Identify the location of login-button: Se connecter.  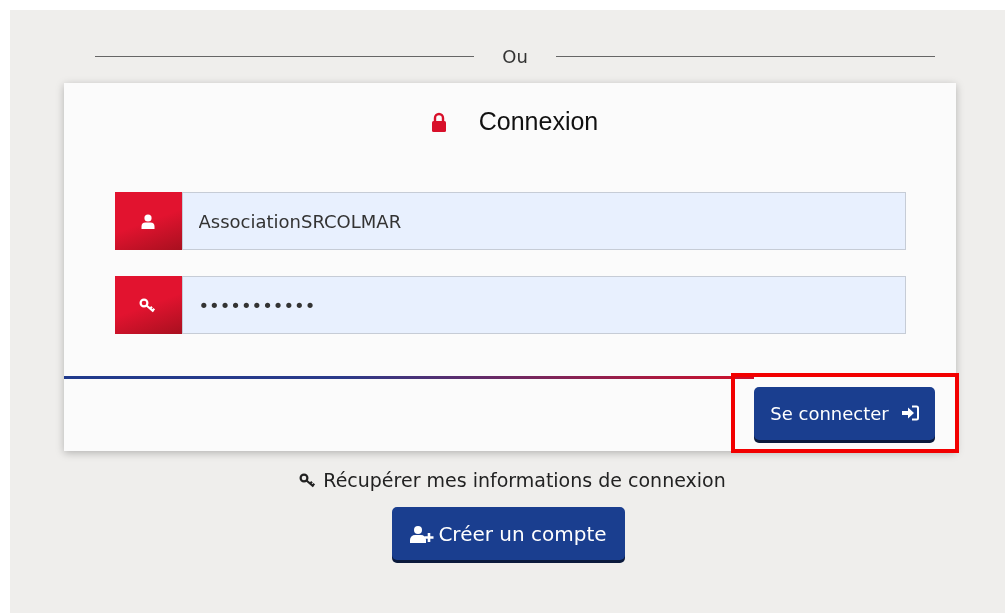
(844, 413).